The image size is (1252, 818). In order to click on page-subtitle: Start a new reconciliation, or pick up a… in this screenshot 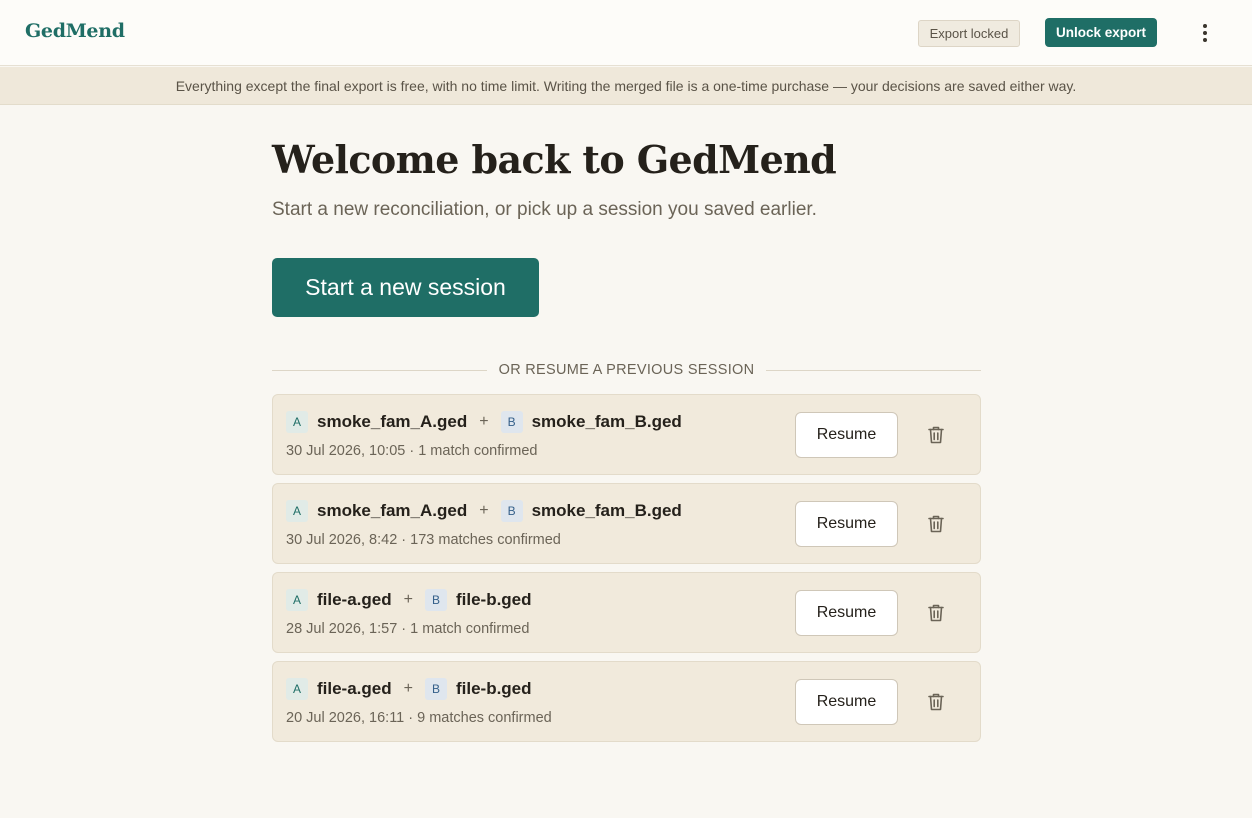, I will do `click(544, 209)`.